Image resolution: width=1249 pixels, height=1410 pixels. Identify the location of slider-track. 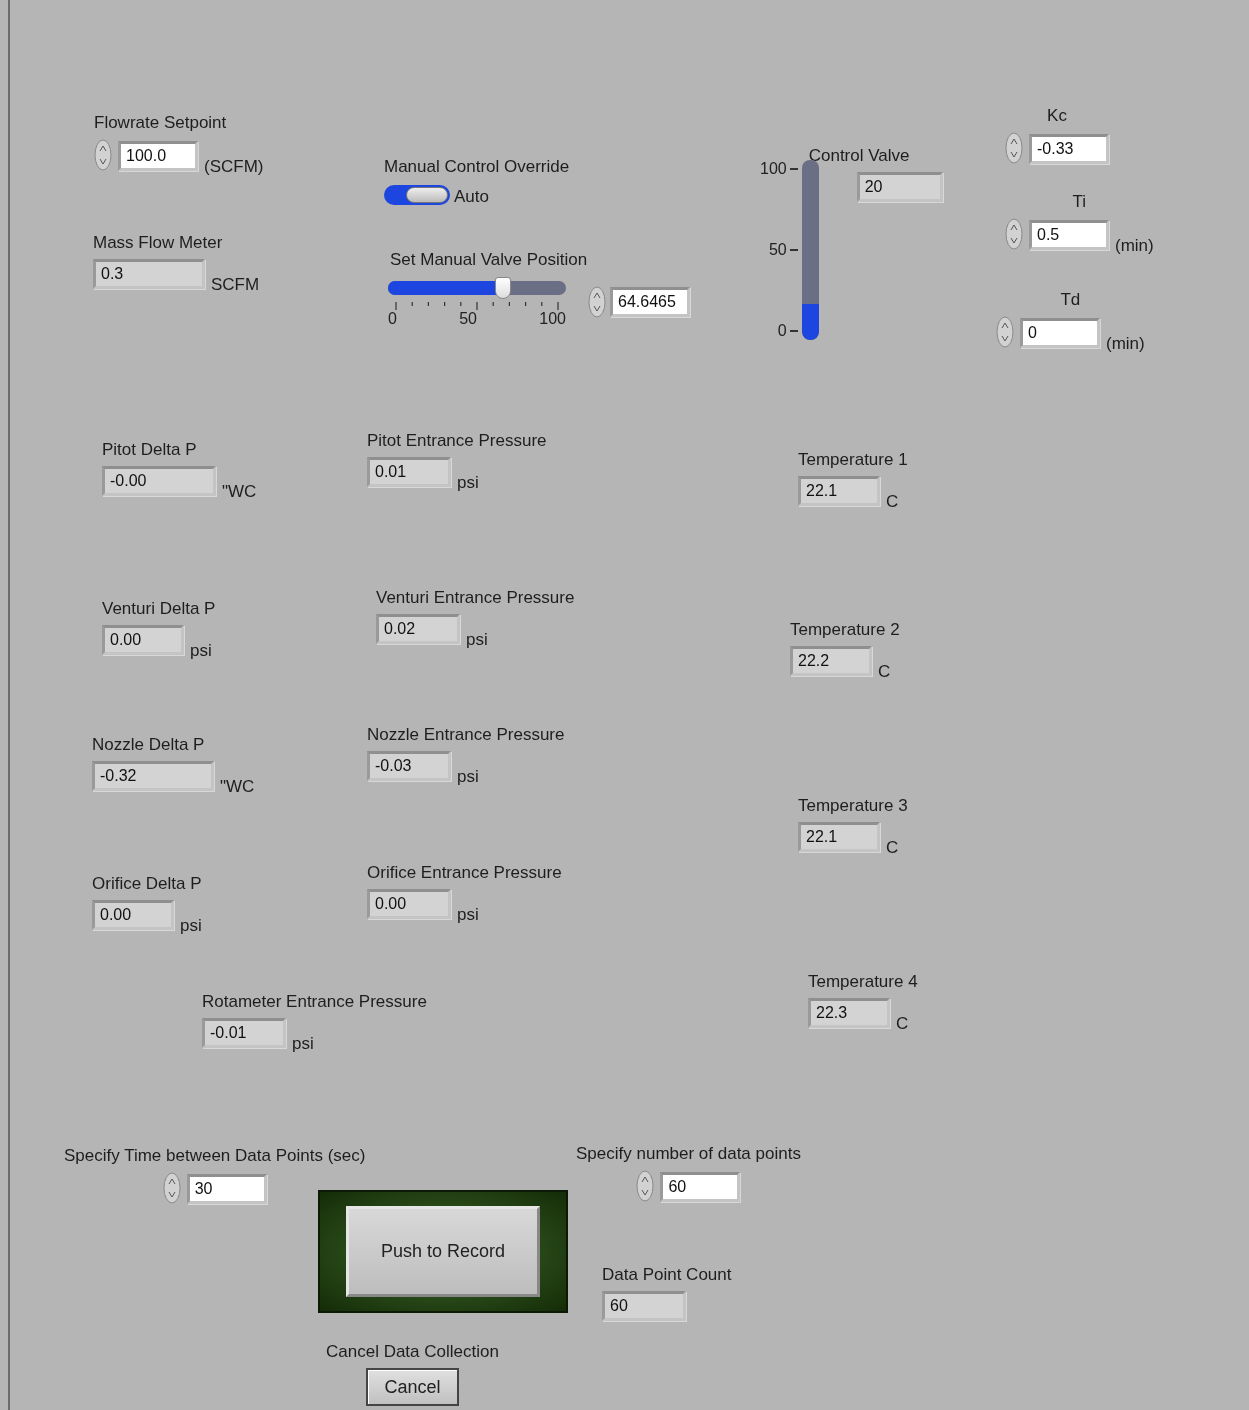
(477, 288).